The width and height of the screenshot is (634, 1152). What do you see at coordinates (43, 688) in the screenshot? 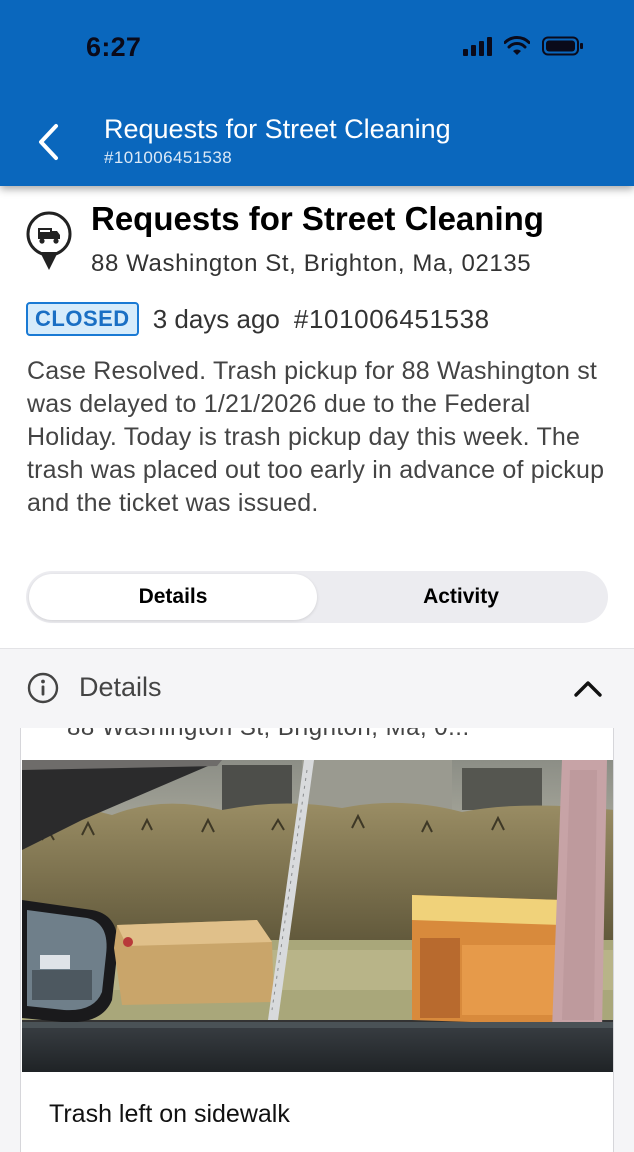
I see `info-icon` at bounding box center [43, 688].